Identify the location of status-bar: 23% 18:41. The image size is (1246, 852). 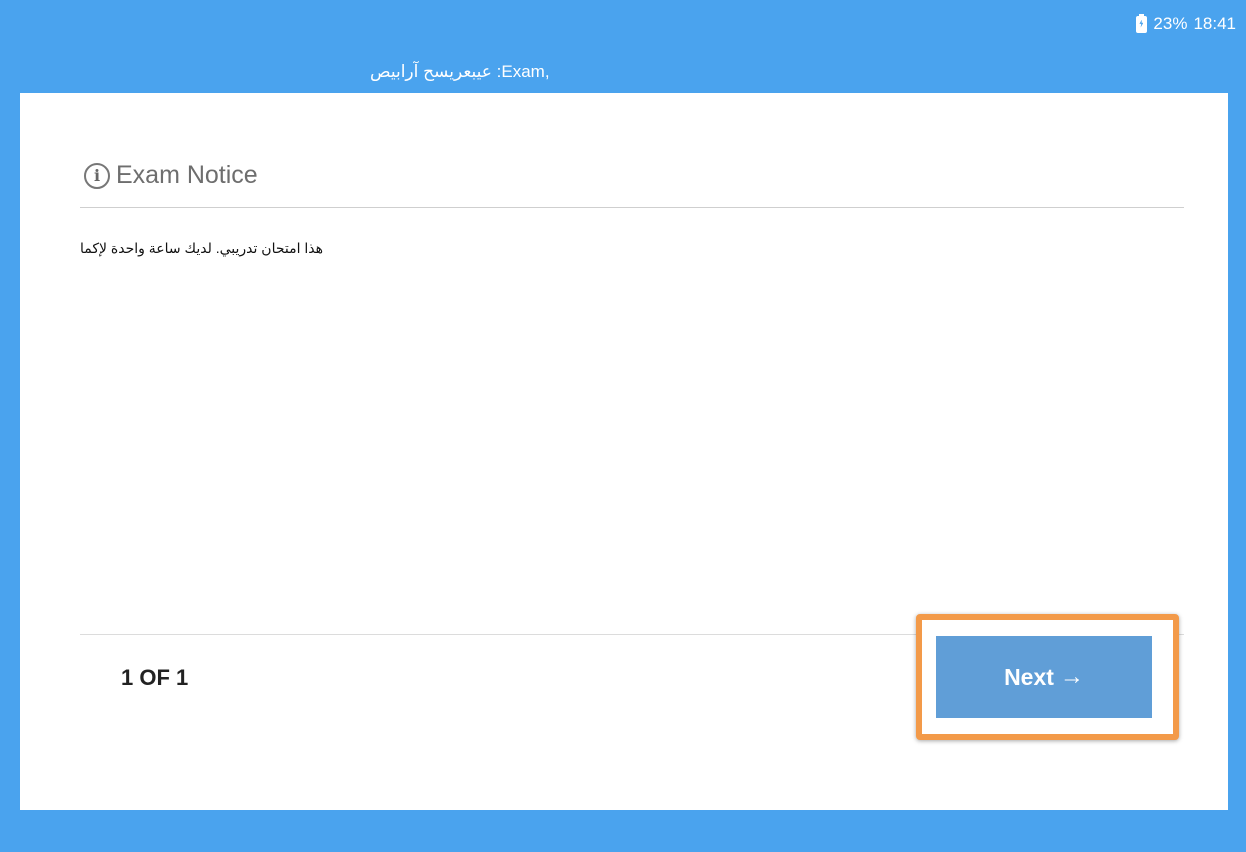
(623, 24).